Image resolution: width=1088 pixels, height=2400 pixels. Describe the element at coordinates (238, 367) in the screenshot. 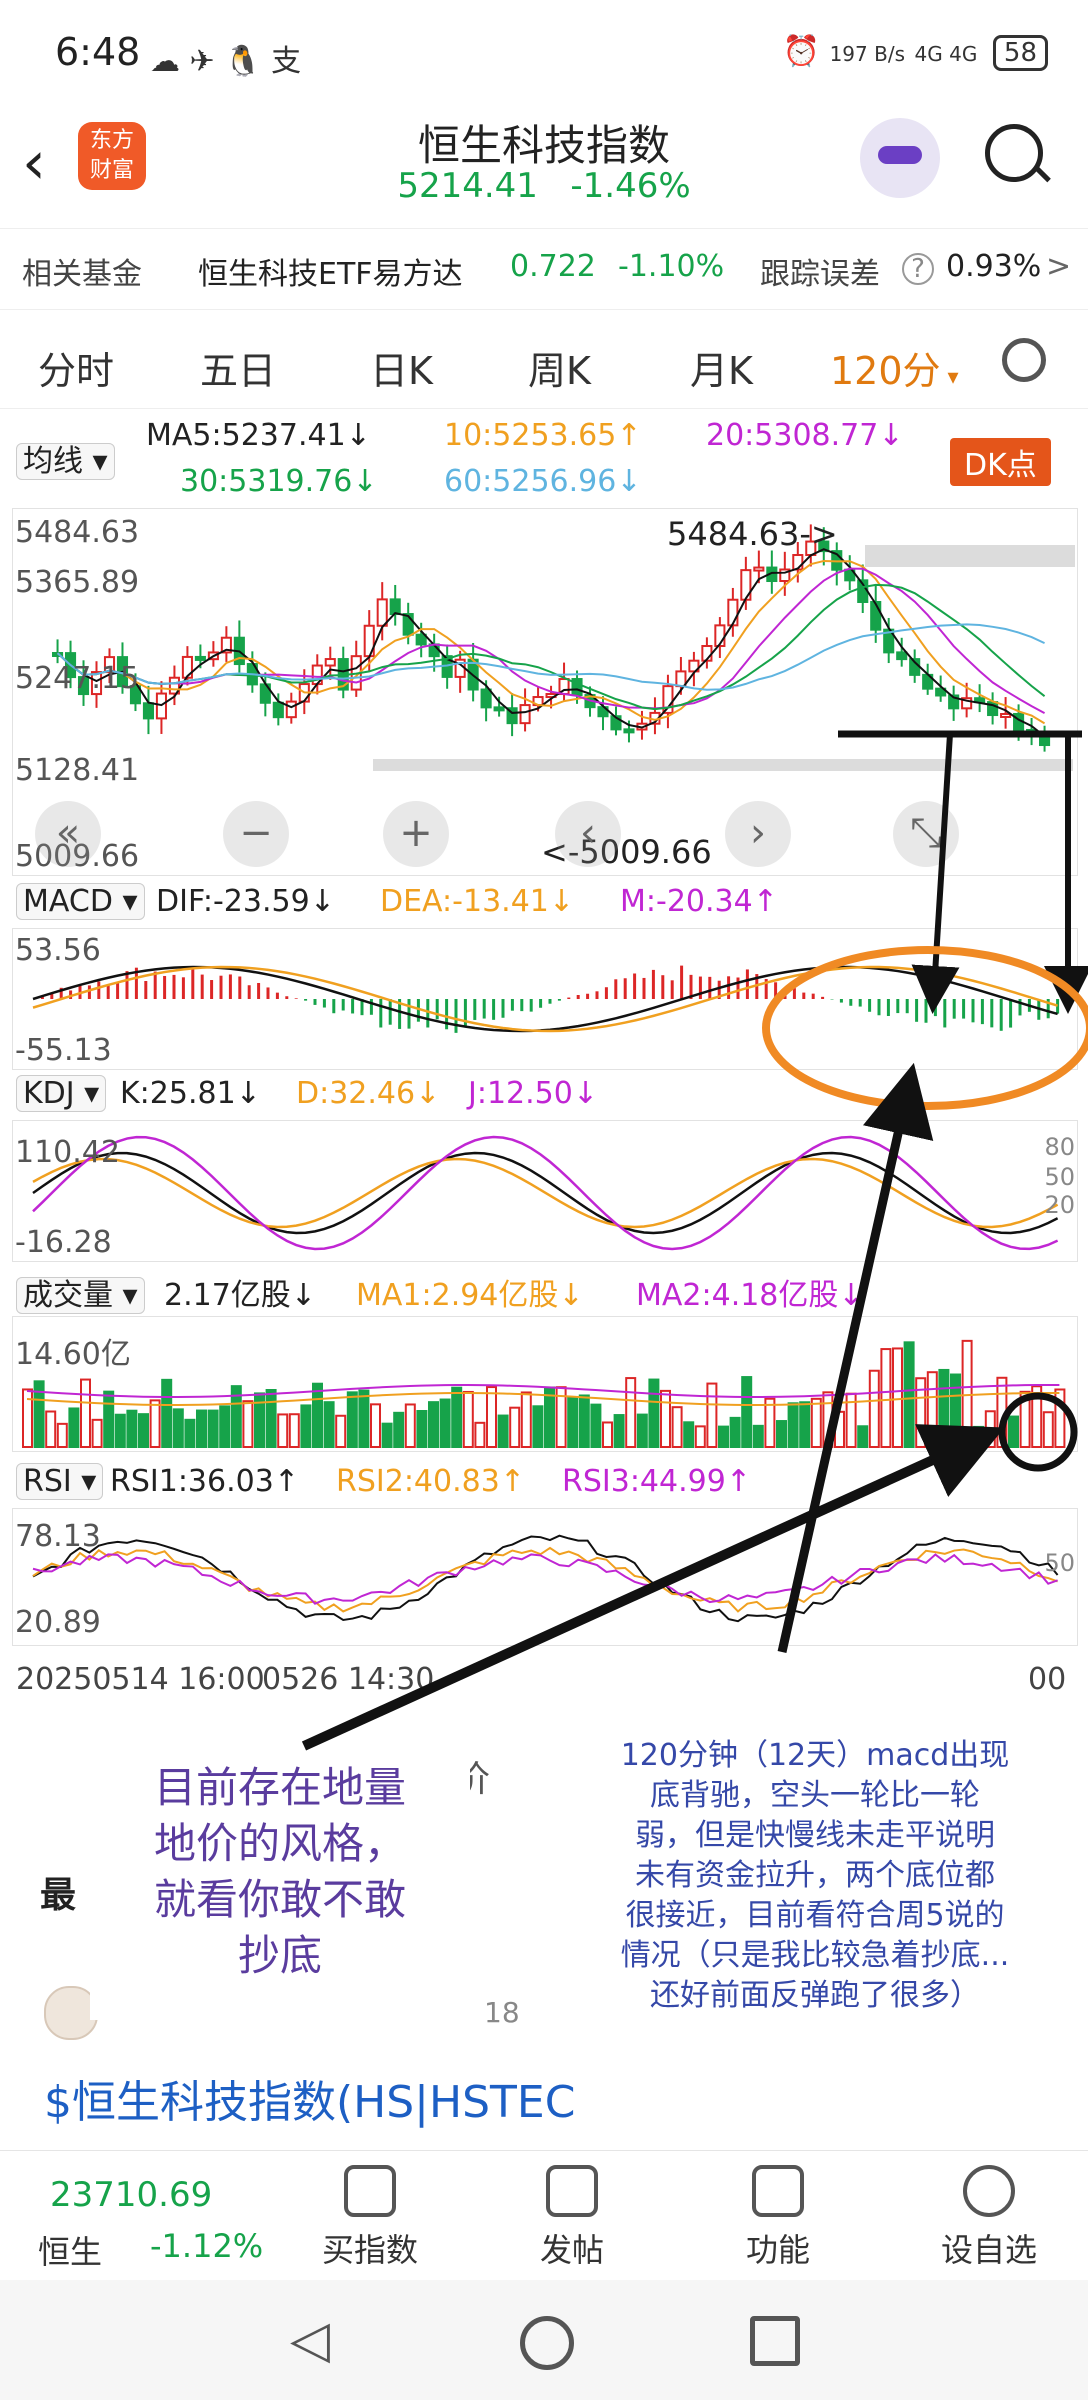

I see `tab-five-day: 五日` at that location.